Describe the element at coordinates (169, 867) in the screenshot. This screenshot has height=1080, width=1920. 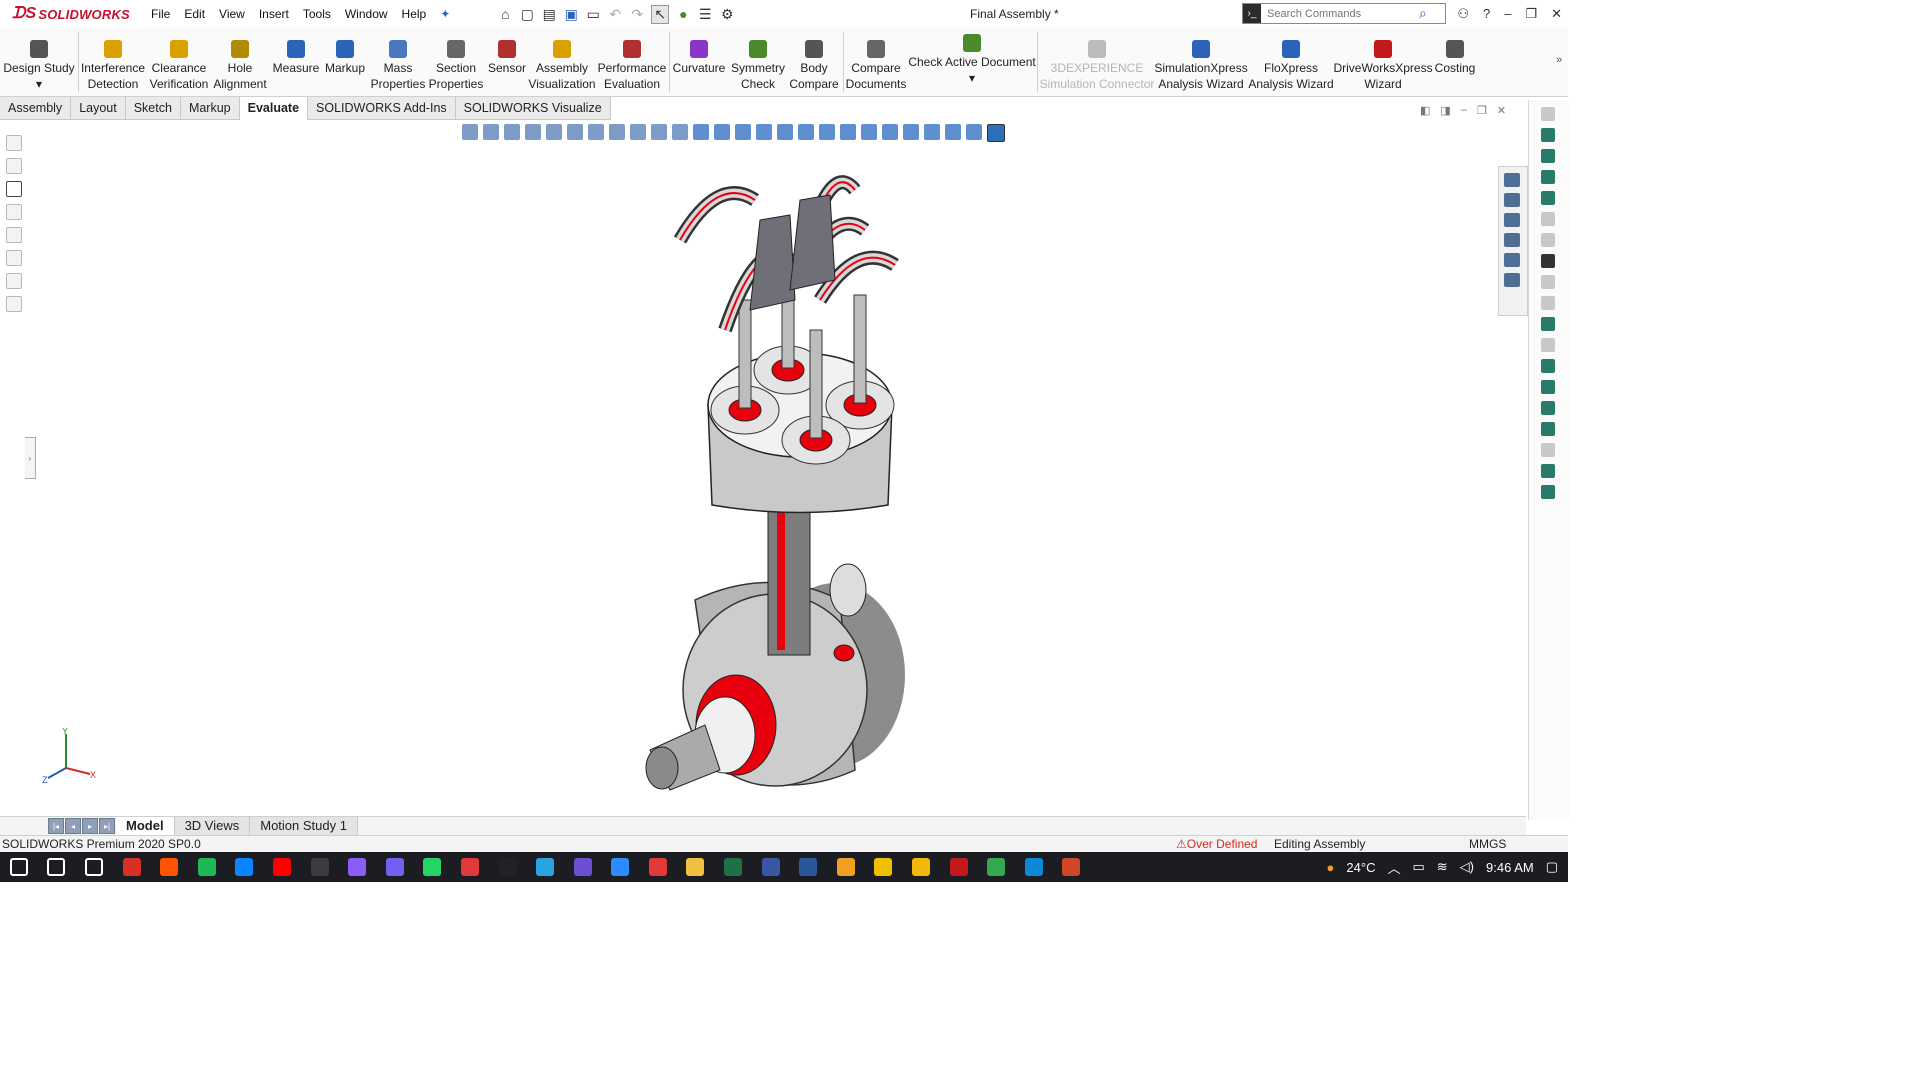
I see `soundcloud-icon` at that location.